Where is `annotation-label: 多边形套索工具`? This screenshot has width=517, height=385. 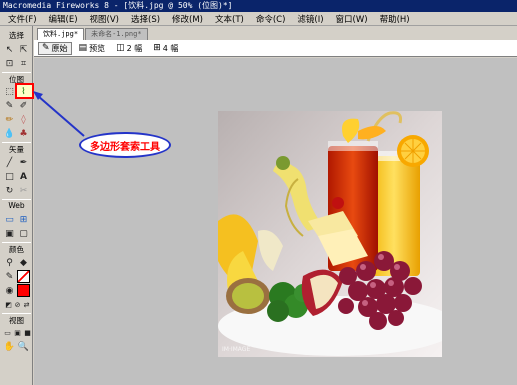
annotation-label: 多边形套索工具 is located at coordinates (125, 147).